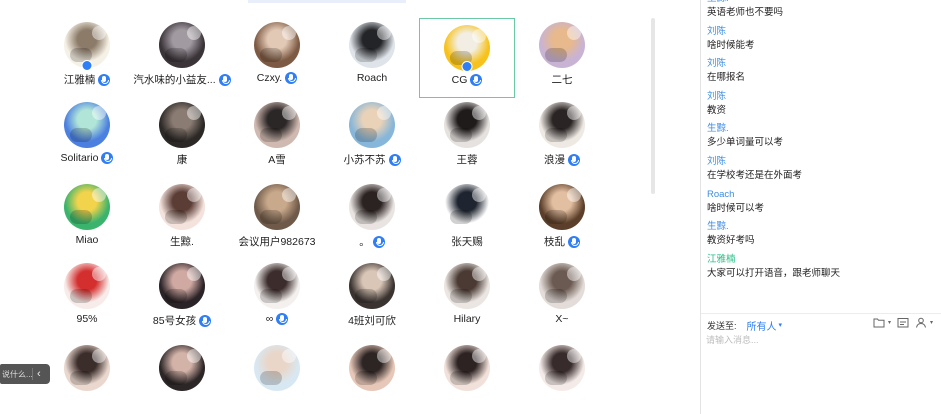 This screenshot has width=941, height=414. What do you see at coordinates (364, 160) in the screenshot?
I see `participant-name: 小苏不苏` at bounding box center [364, 160].